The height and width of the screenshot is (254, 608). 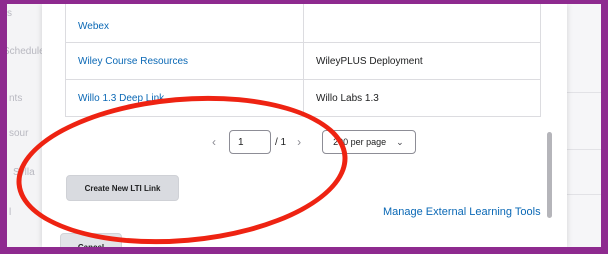 I want to click on chevron-left-icon: ‹, so click(x=214, y=142).